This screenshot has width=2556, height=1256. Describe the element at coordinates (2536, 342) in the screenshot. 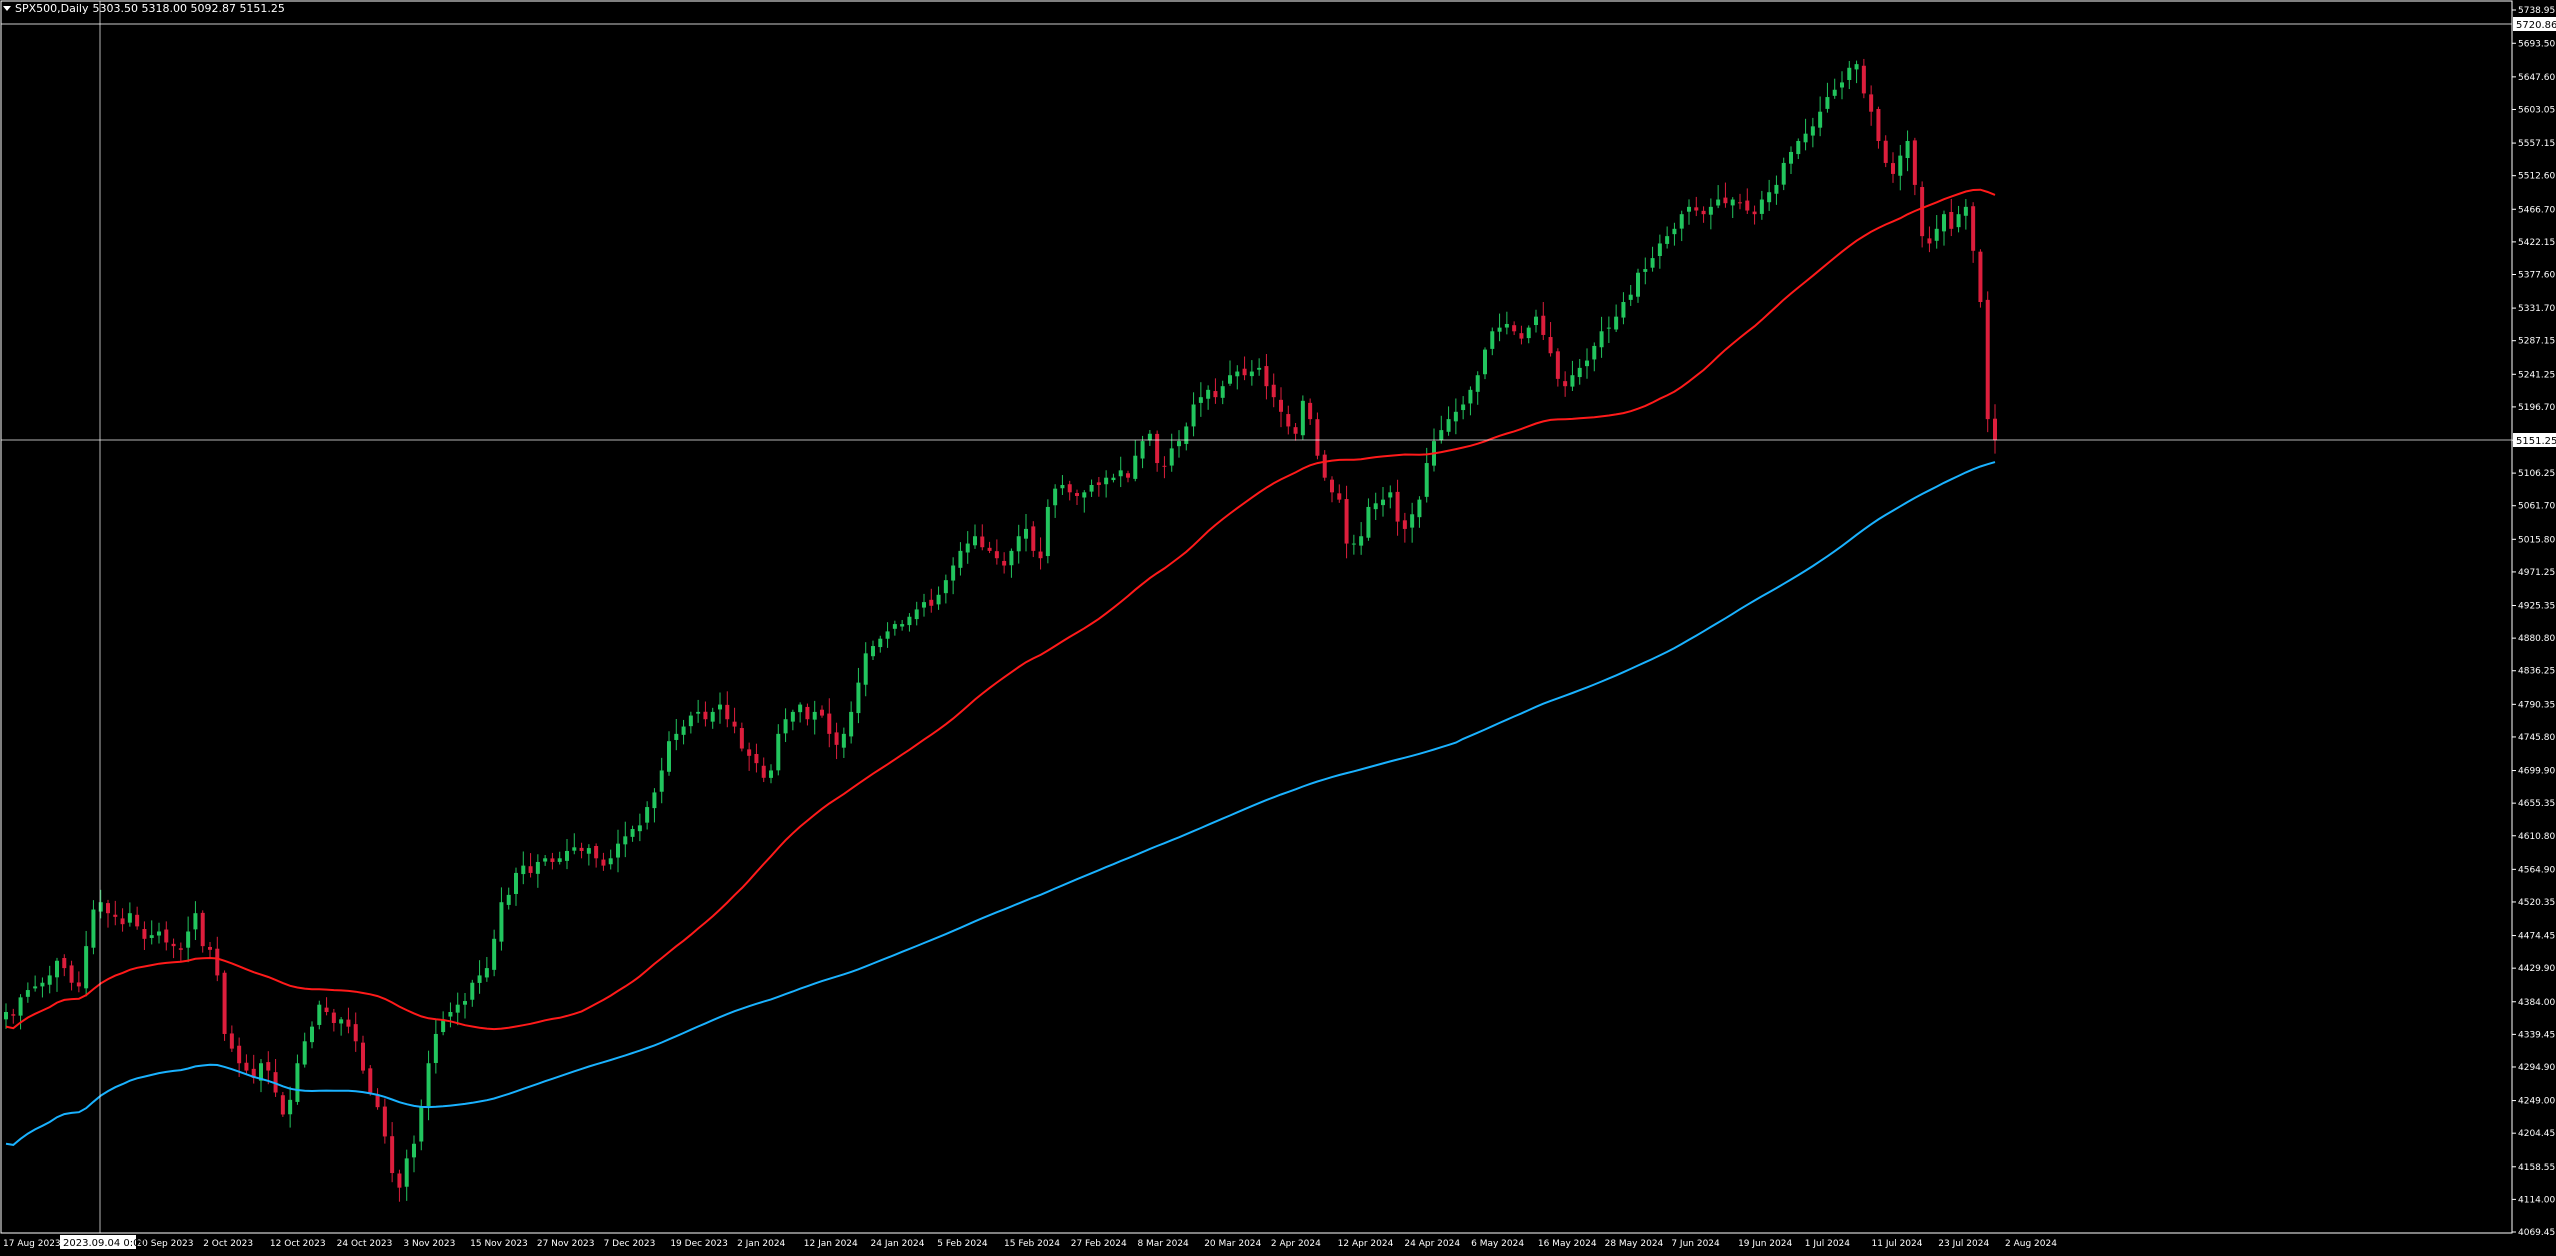

I see `y-tick-label: 5287.15` at that location.